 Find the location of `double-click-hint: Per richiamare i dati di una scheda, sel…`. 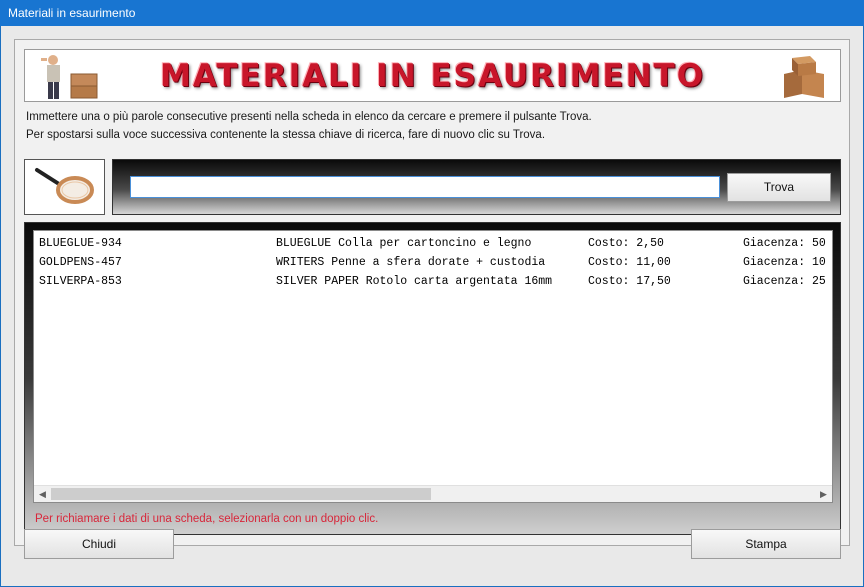

double-click-hint: Per richiamare i dati di una scheda, sel… is located at coordinates (207, 519).